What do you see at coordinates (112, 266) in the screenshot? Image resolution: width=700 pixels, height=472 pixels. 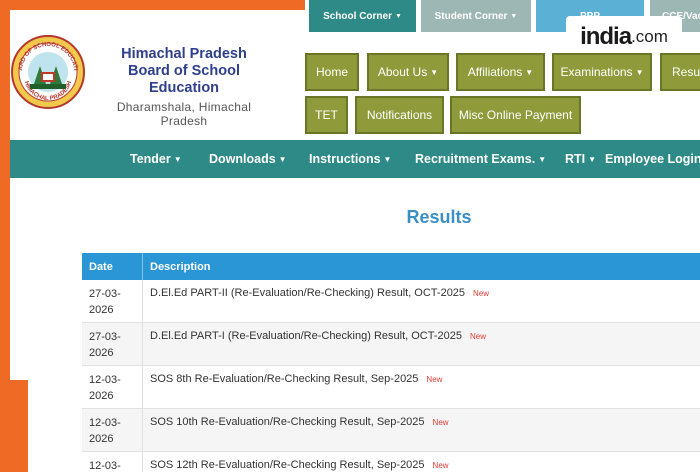 I see `column-header-date: Date` at bounding box center [112, 266].